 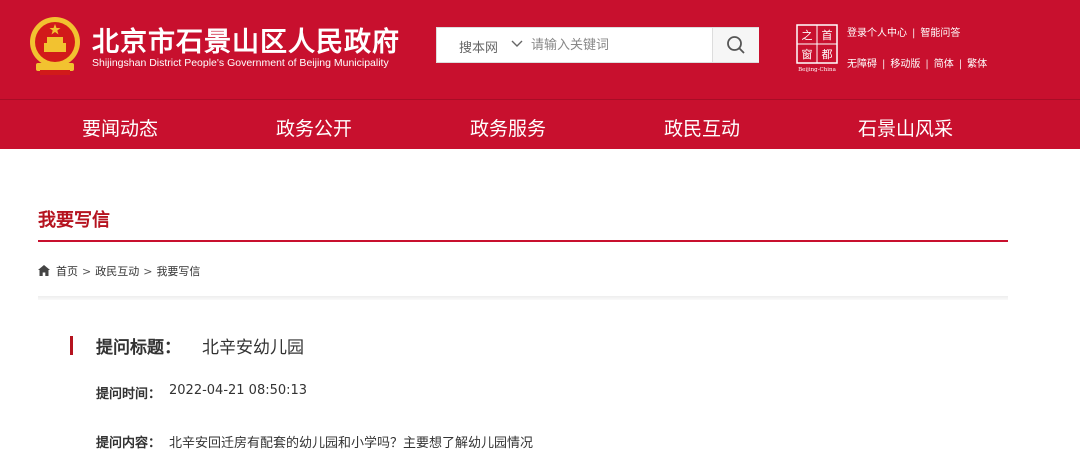 I want to click on question-content-label: 提问内容：, so click(x=129, y=443).